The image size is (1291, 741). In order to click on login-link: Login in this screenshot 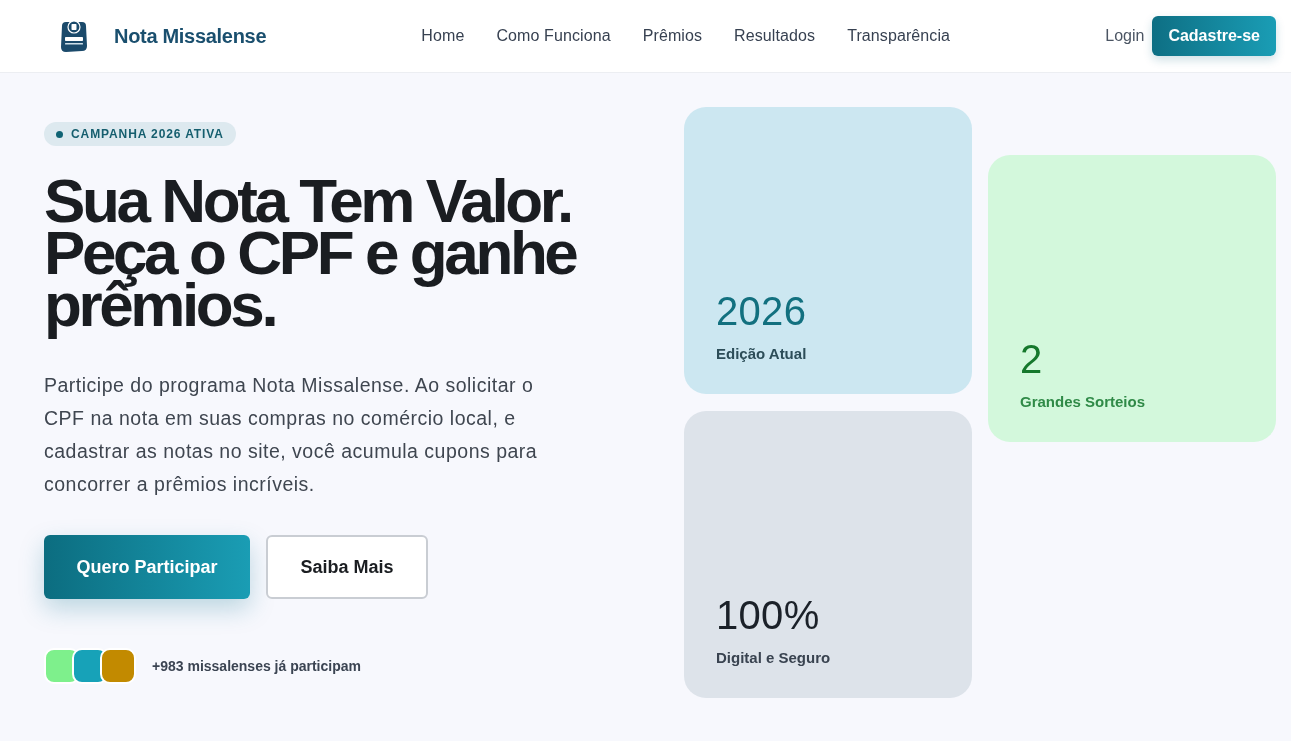, I will do `click(1125, 36)`.